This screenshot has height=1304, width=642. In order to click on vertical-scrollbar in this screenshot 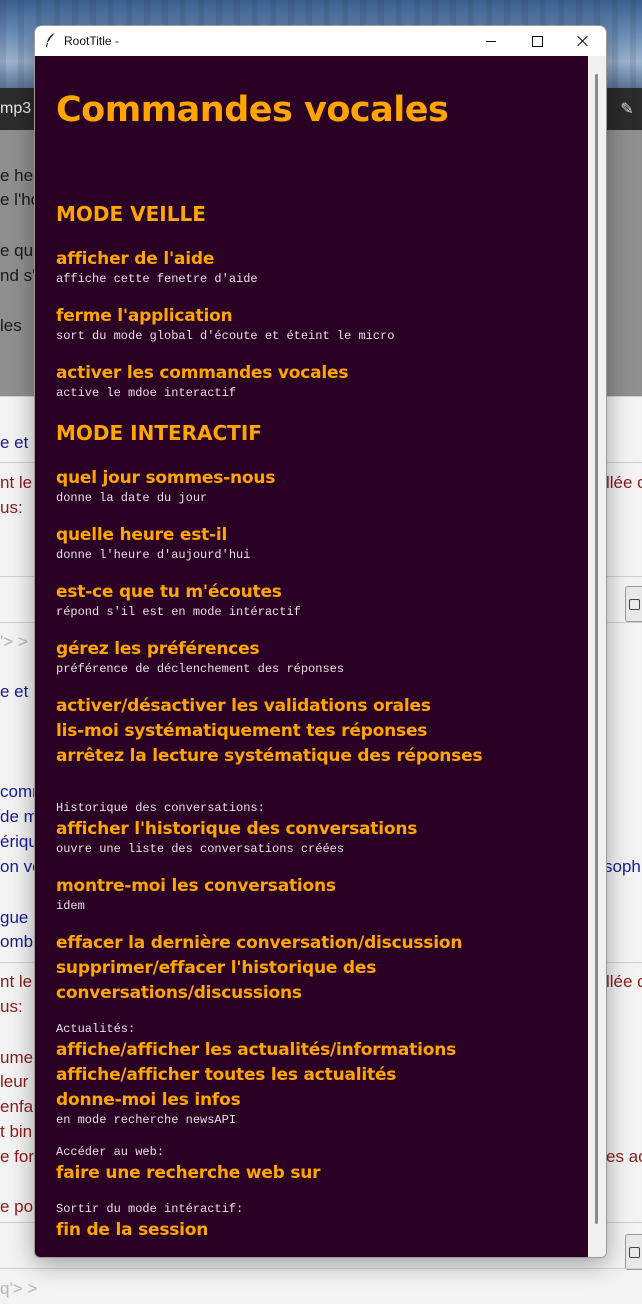, I will do `click(597, 656)`.